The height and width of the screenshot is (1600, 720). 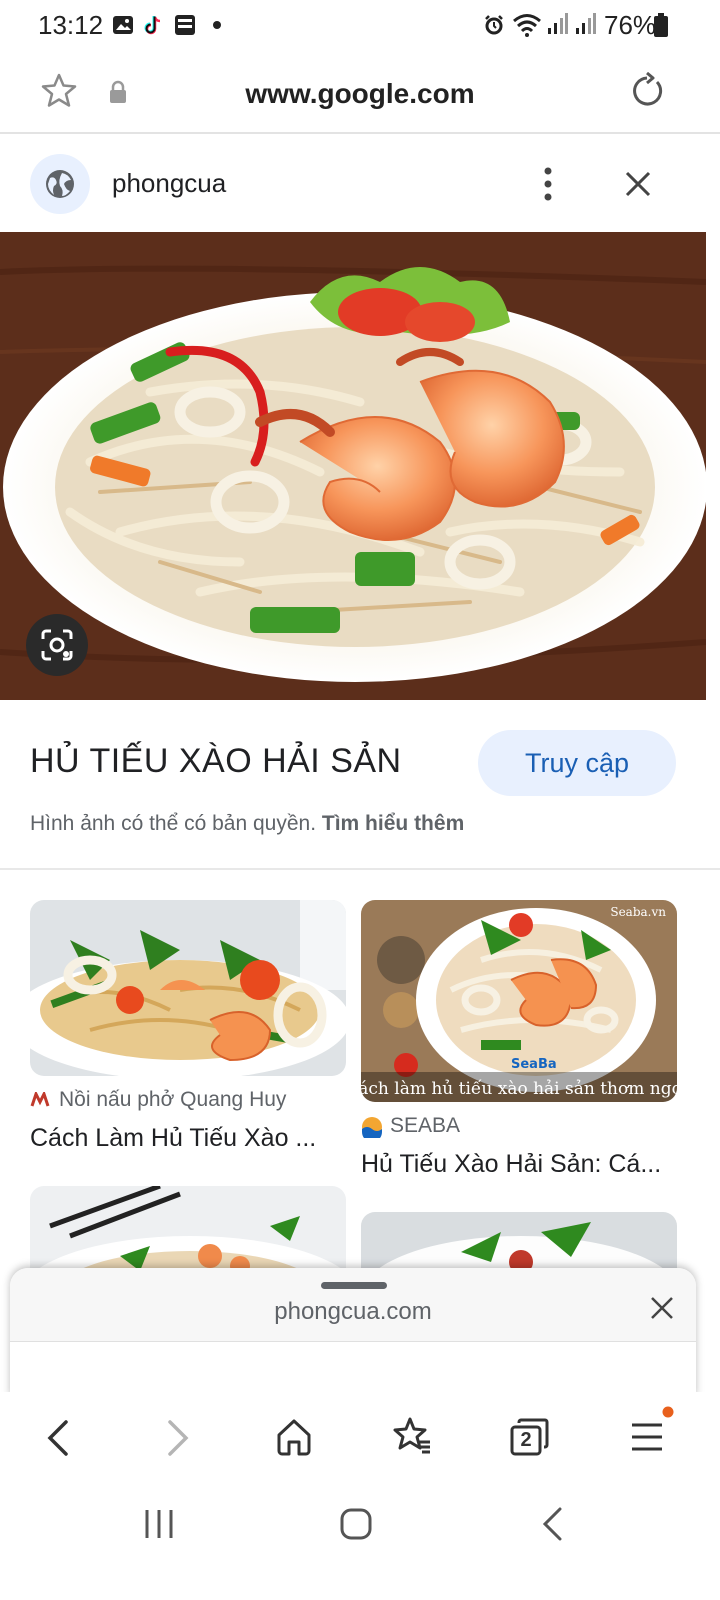 I want to click on drag-handle, so click(x=354, y=1285).